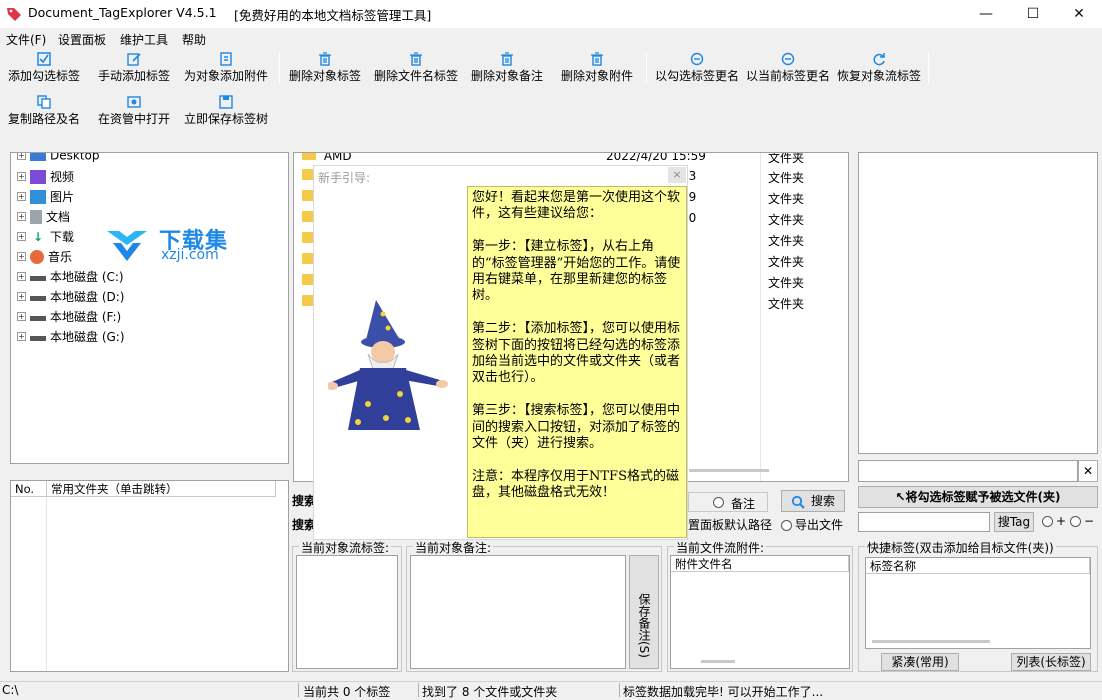 This screenshot has width=1102, height=700. What do you see at coordinates (1079, 14) in the screenshot?
I see `close-button: ✕` at bounding box center [1079, 14].